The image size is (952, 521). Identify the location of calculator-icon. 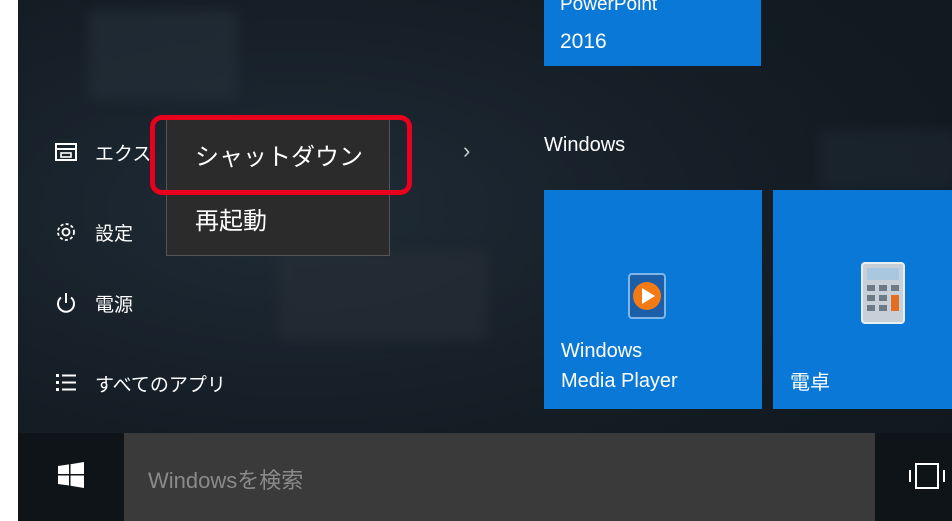
(883, 295).